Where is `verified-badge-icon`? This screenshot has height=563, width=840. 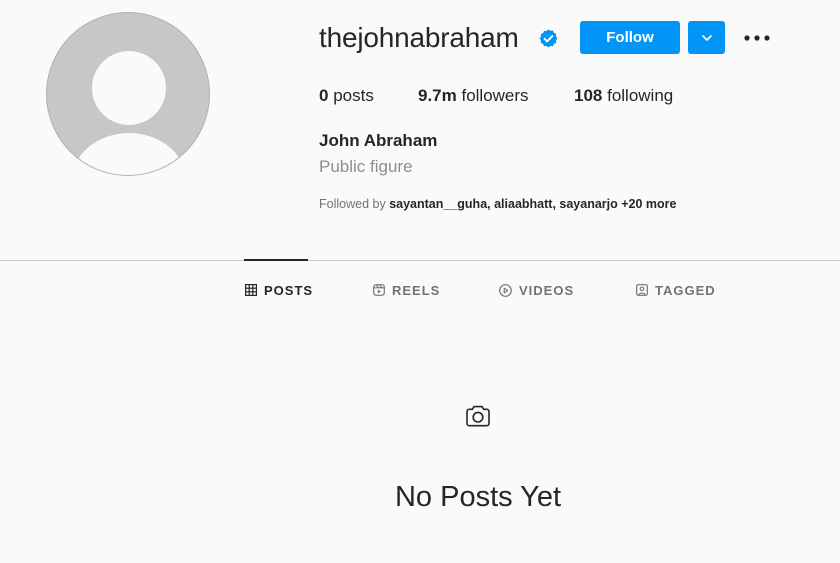
verified-badge-icon is located at coordinates (548, 38).